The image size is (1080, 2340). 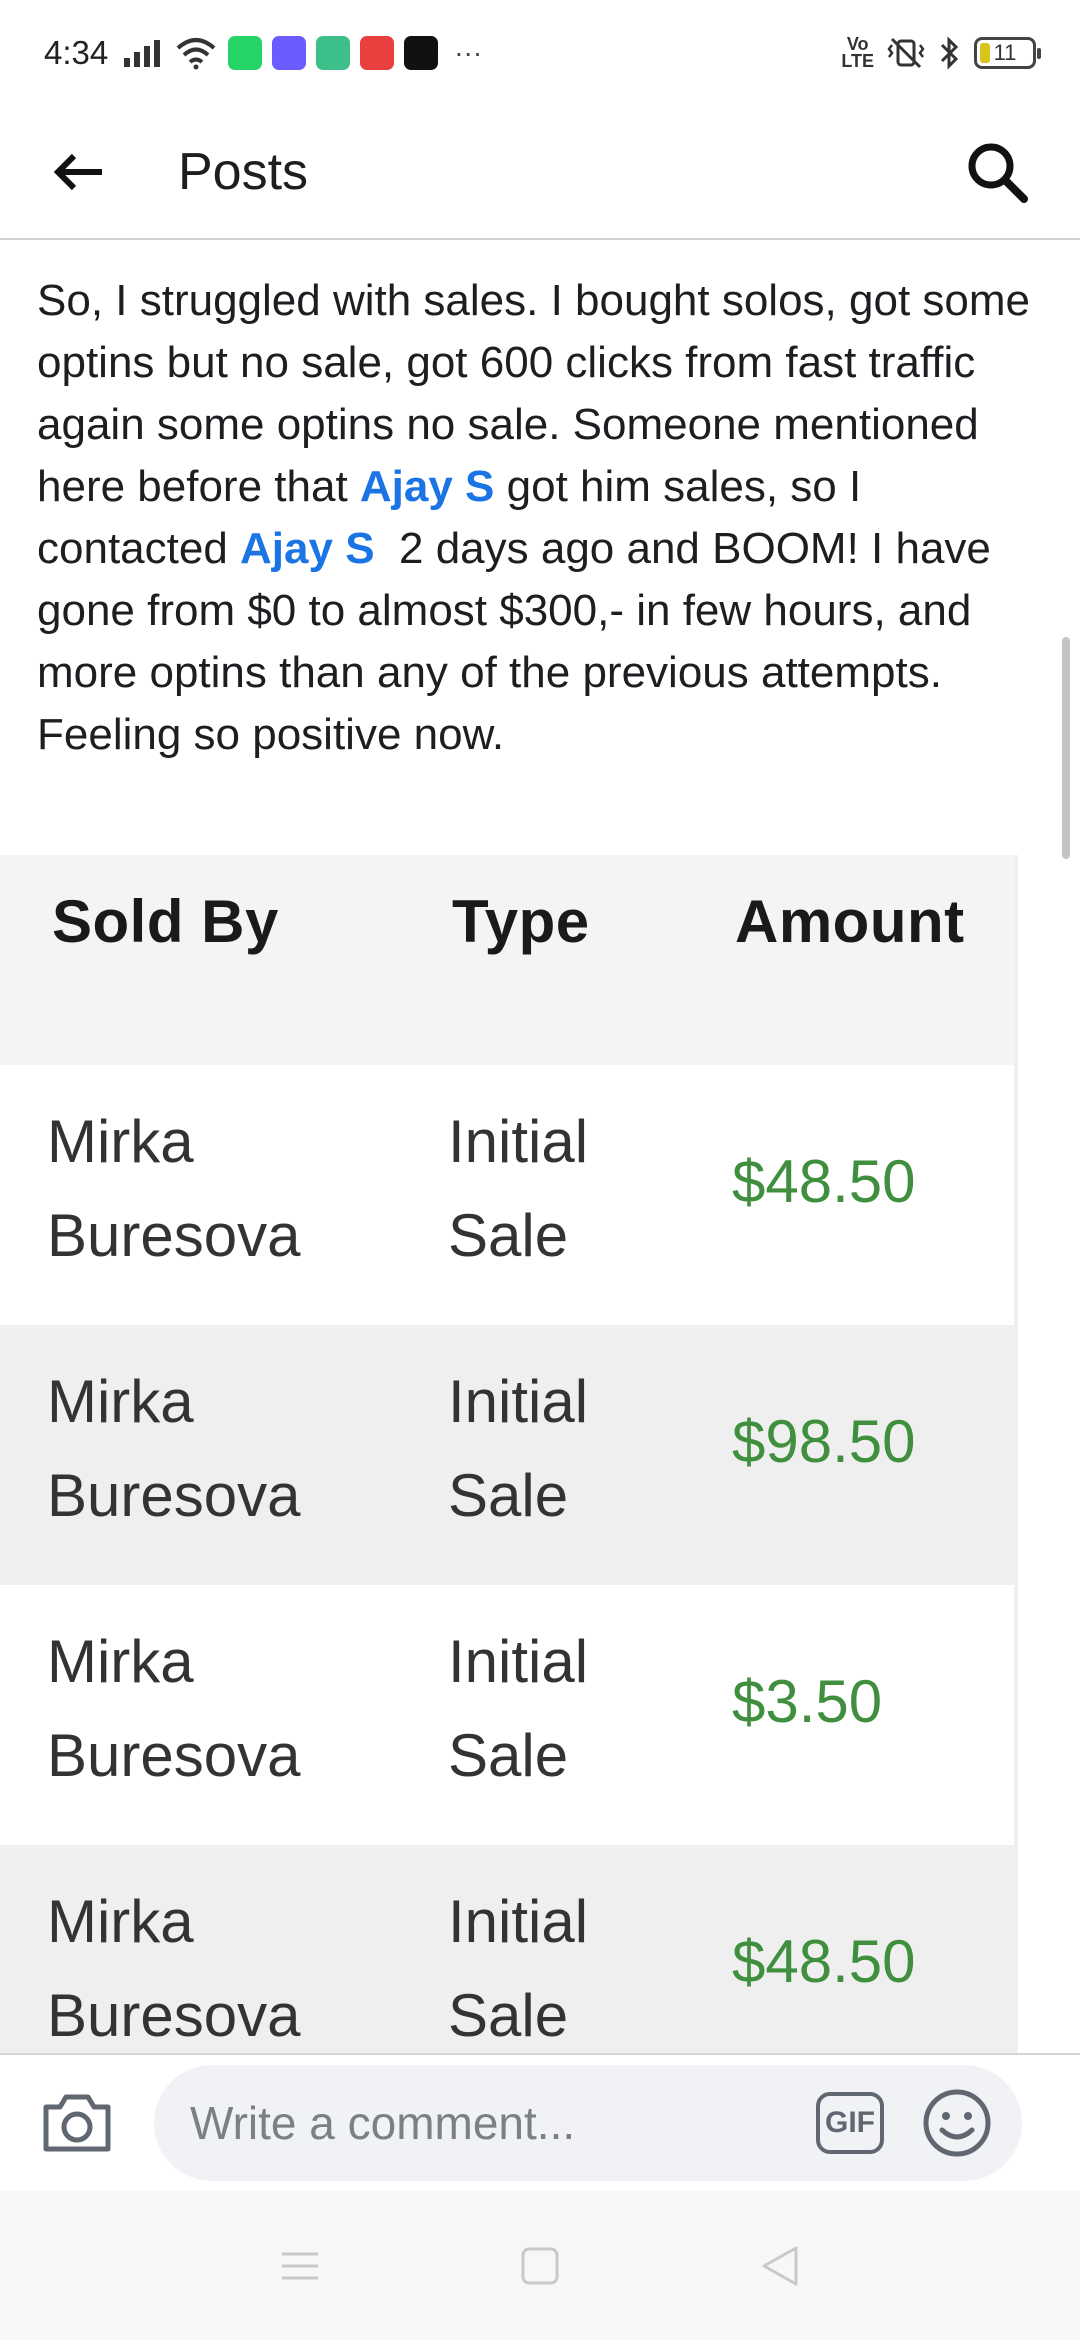 What do you see at coordinates (1005, 52) in the screenshot?
I see `battery-level: 11` at bounding box center [1005, 52].